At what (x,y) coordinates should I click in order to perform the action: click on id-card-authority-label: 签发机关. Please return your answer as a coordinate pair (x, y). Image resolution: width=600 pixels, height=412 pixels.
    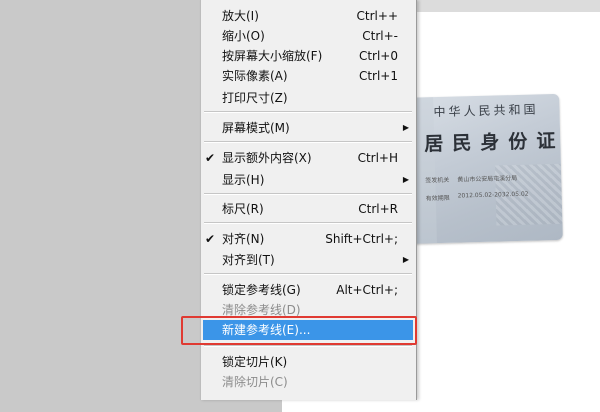
    Looking at the image, I should click on (437, 180).